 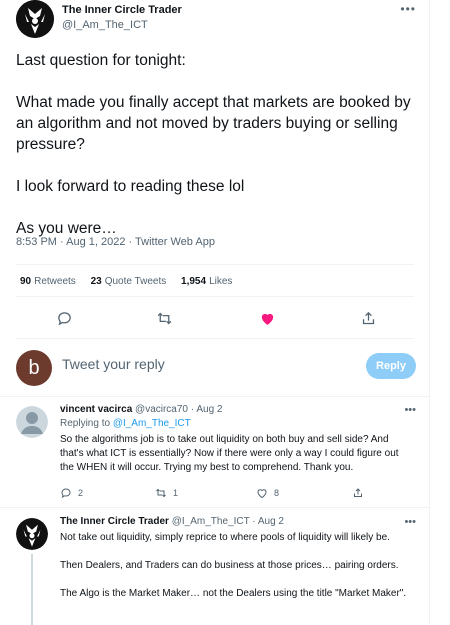 I want to click on reply-author-handle: @vacirca70, so click(x=161, y=409).